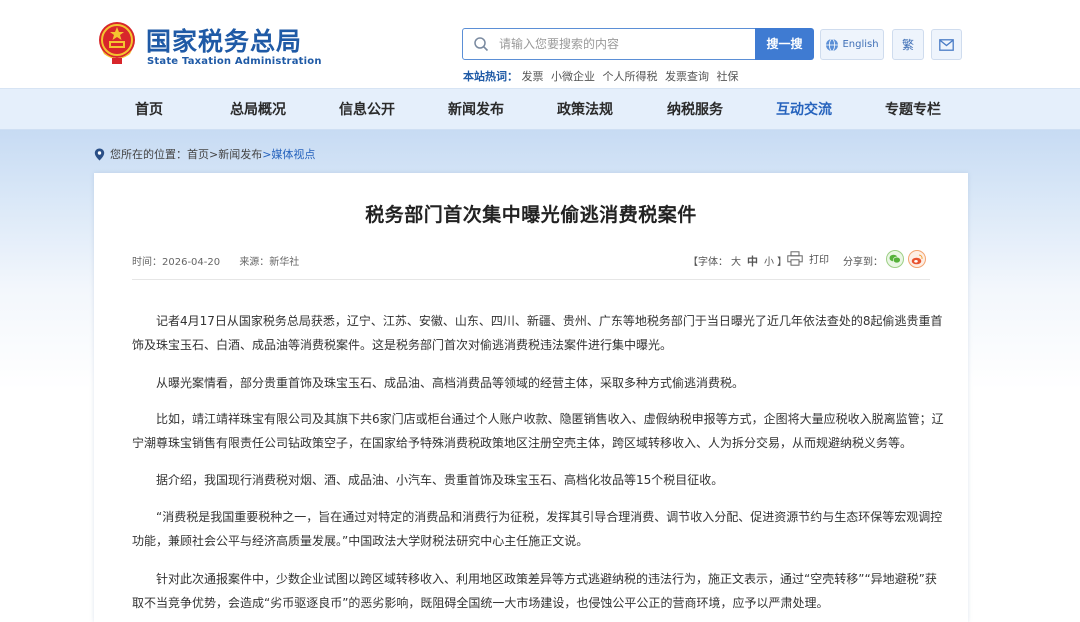 The width and height of the screenshot is (1080, 622). I want to click on nav-item-info-disclosure: 信息公开, so click(367, 110).